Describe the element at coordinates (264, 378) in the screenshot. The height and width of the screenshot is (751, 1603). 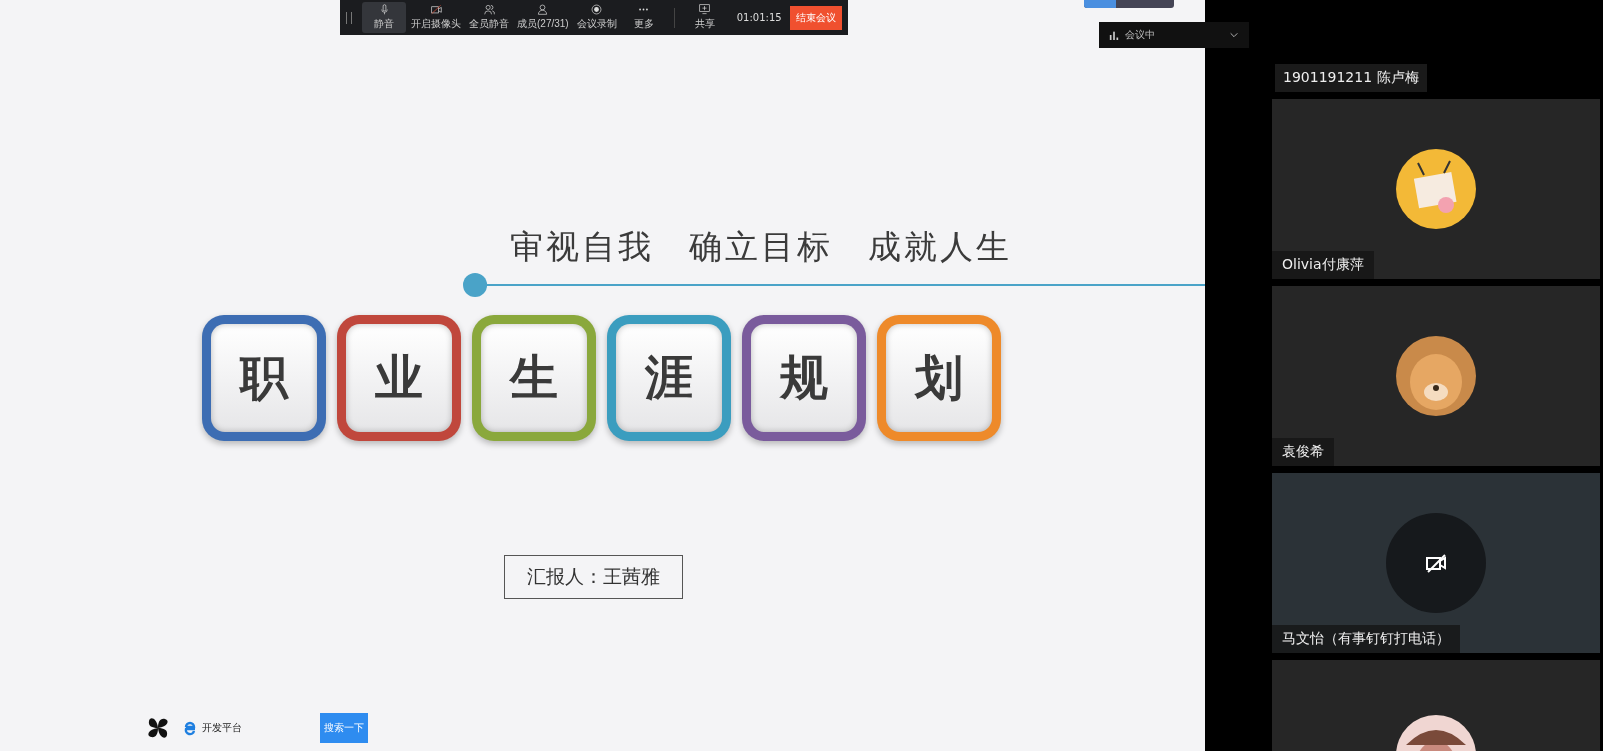
I see `character-tile: 职` at that location.